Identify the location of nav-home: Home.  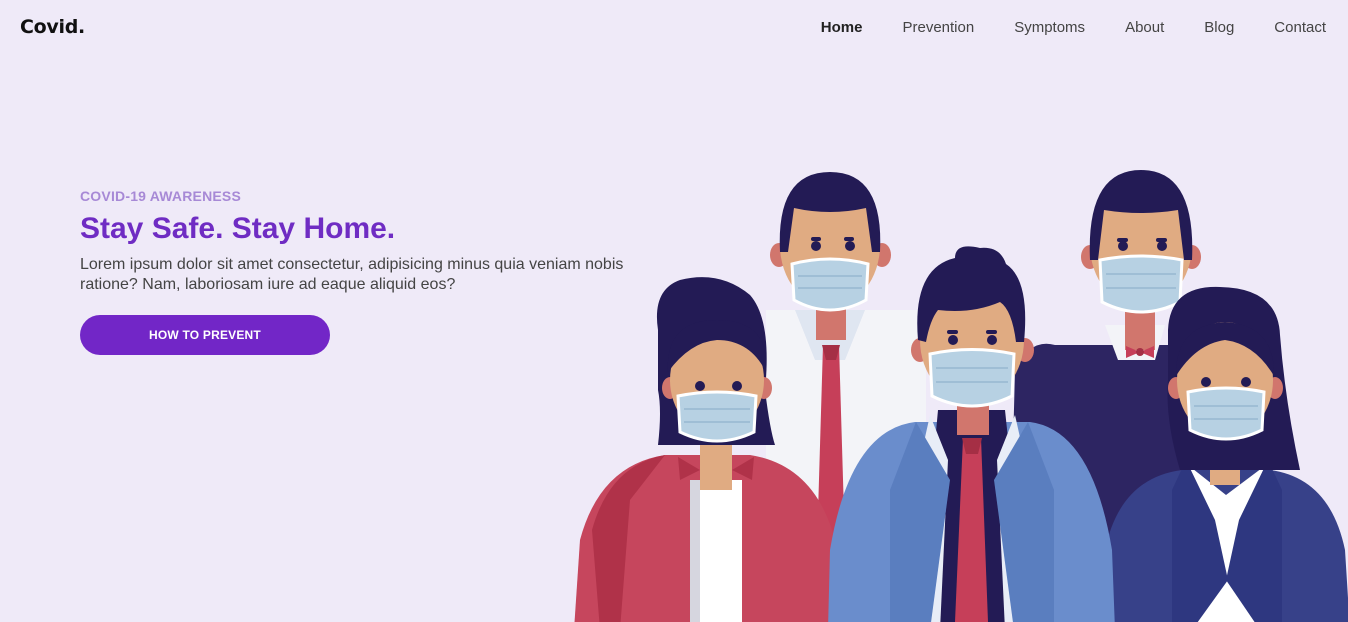
(842, 27).